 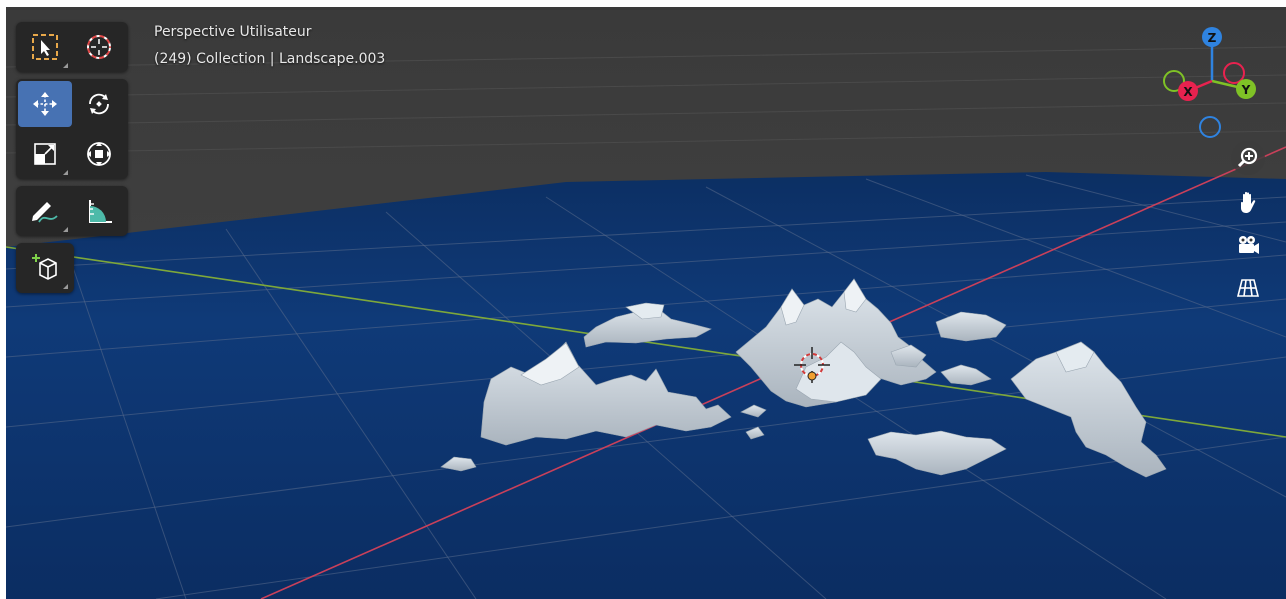 I want to click on select-box-icon, so click(x=45, y=47).